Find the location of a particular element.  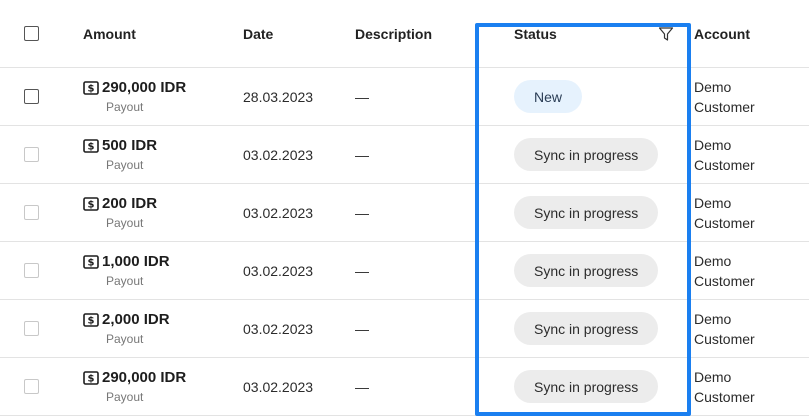

amount-wrap: $ 200 IDR Payout is located at coordinates (120, 212).